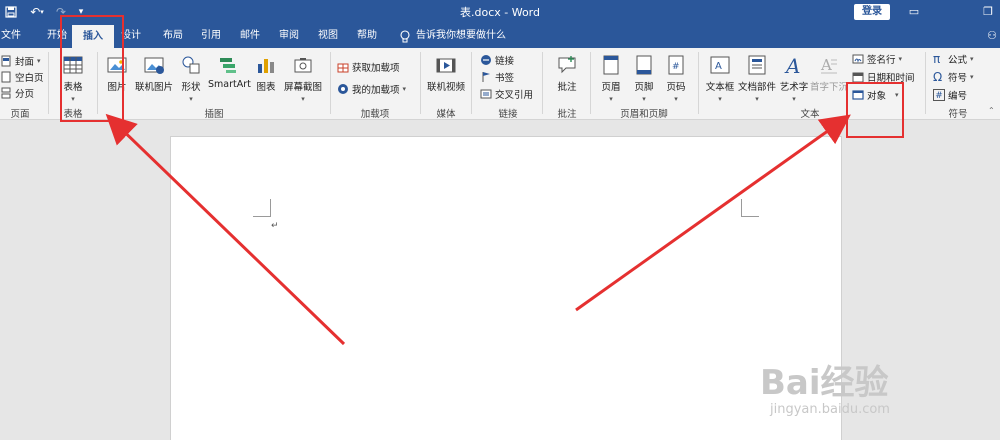 The height and width of the screenshot is (440, 1000). I want to click on arrow-to-object-button, so click(713, 213).